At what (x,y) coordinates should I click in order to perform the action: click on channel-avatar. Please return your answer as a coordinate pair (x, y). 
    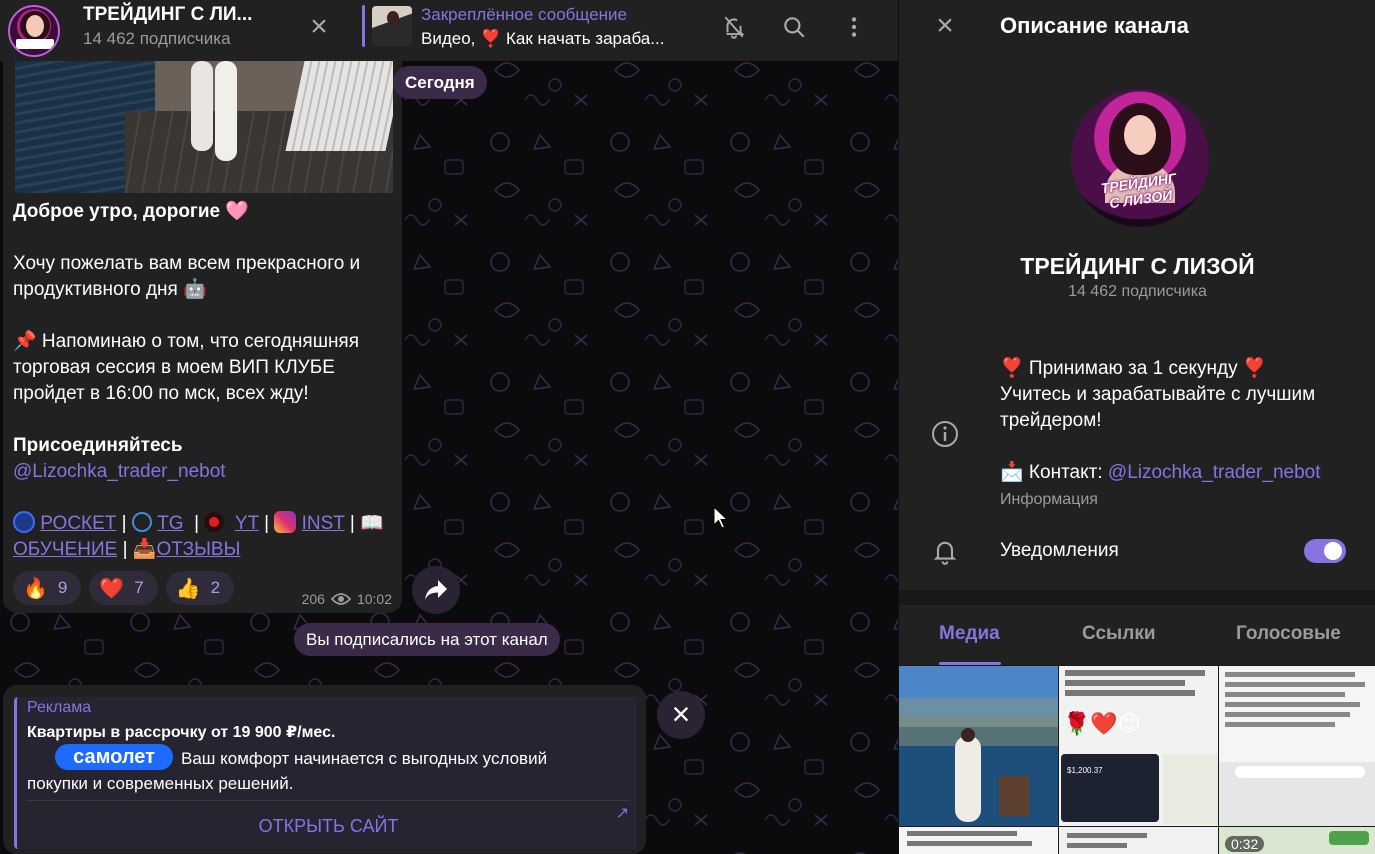
    Looking at the image, I should click on (34, 31).